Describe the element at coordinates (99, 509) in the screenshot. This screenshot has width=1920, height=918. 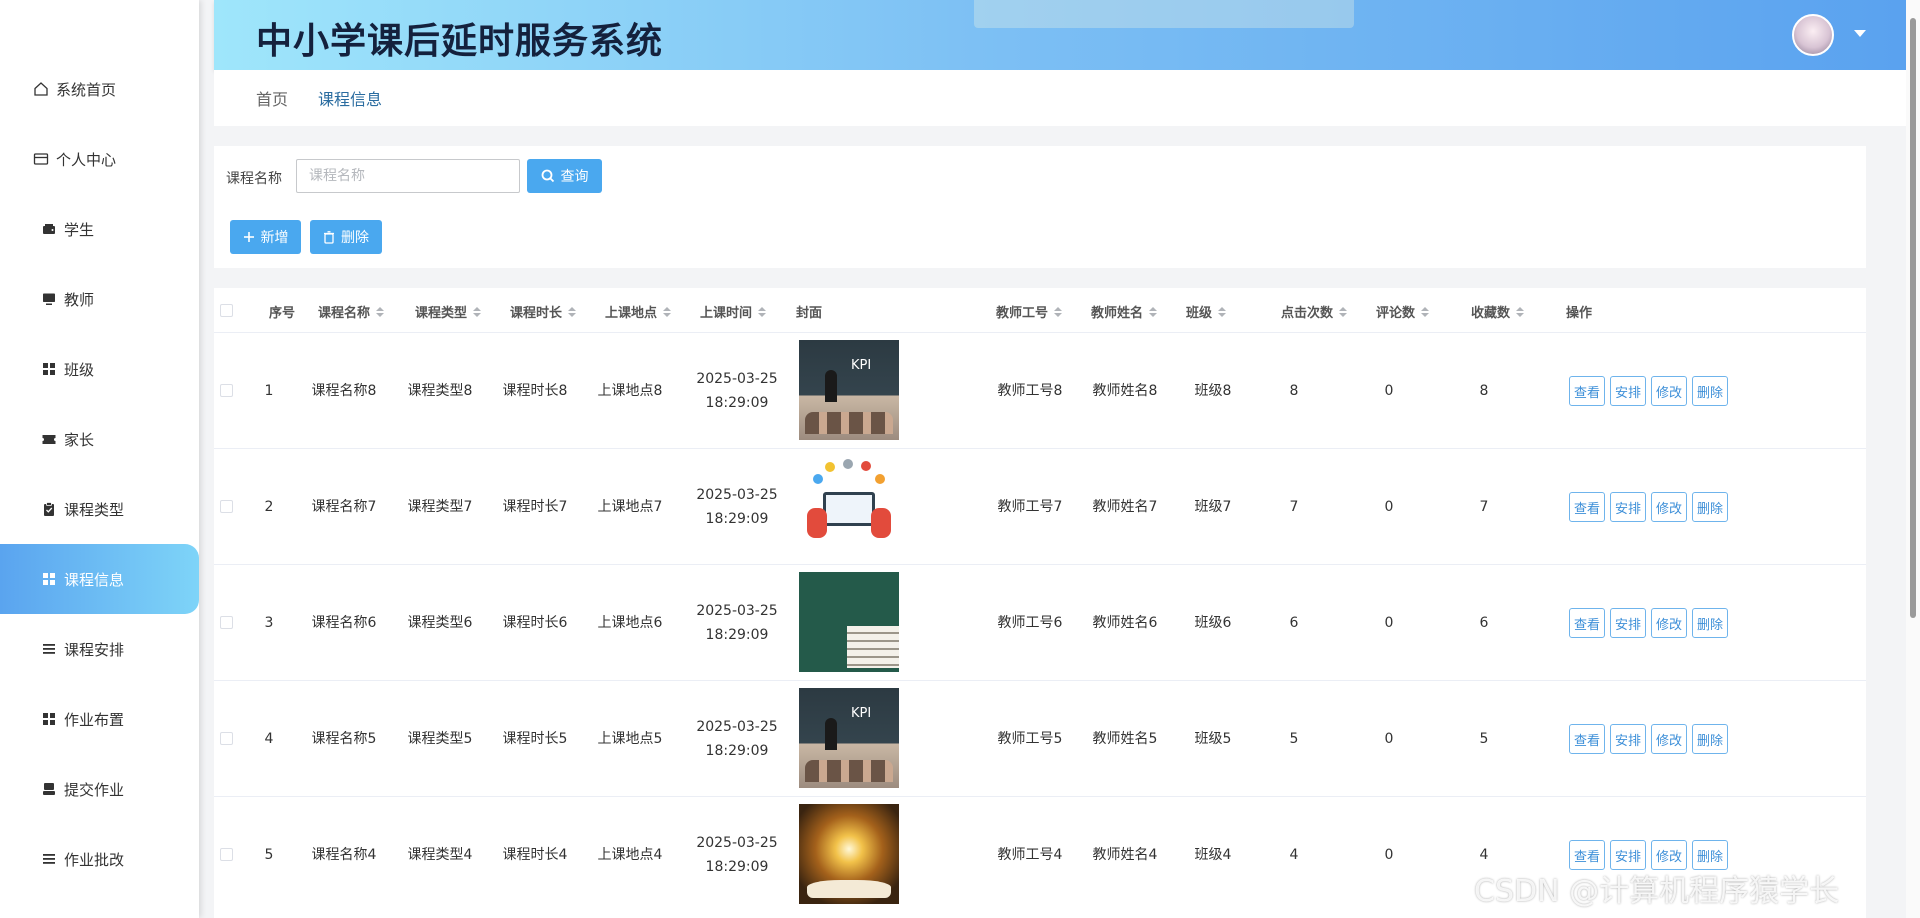
I see `sidebar-item-7: 课程类型` at that location.